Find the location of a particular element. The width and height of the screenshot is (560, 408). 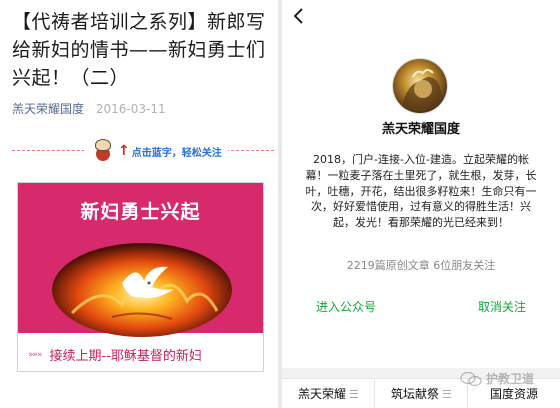

watermark-text: 护教卫道 is located at coordinates (510, 379).